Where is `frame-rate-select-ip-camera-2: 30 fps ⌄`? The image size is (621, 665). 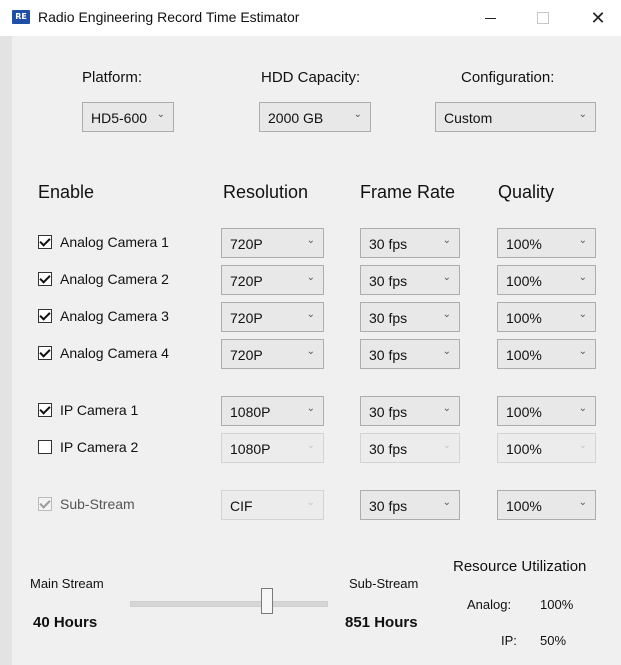 frame-rate-select-ip-camera-2: 30 fps ⌄ is located at coordinates (410, 448).